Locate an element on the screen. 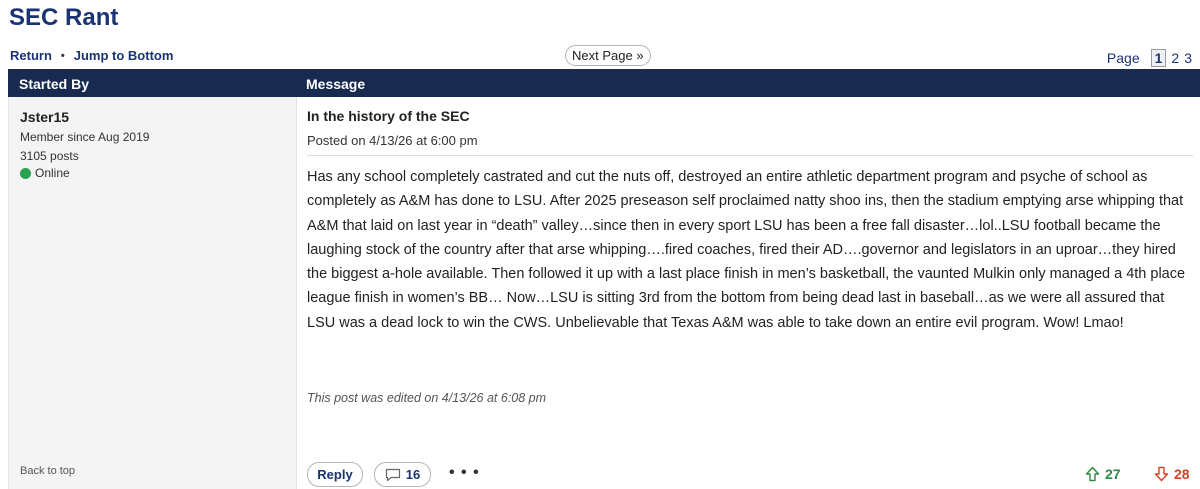 Image resolution: width=1200 pixels, height=489 pixels. more-options-button: • • • is located at coordinates (464, 473).